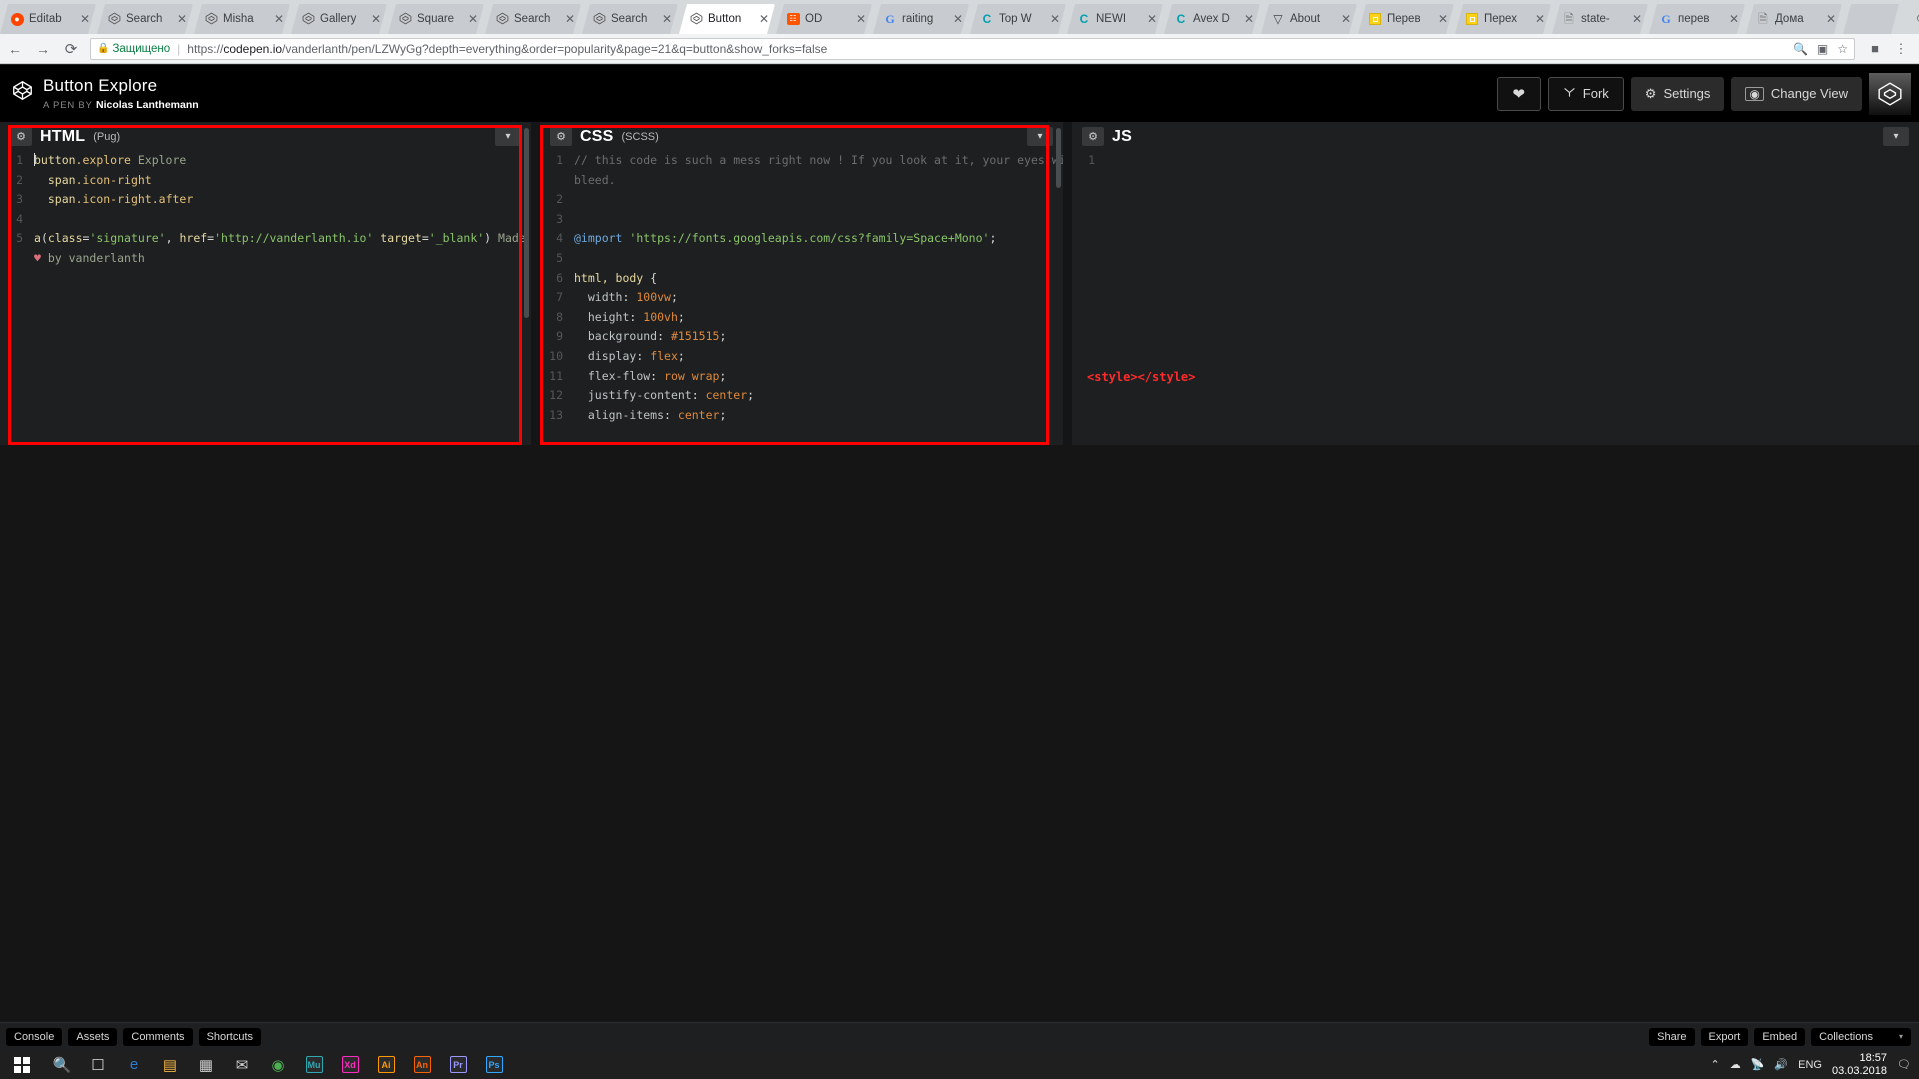 The height and width of the screenshot is (1079, 1919). What do you see at coordinates (43, 49) in the screenshot?
I see `forward-icon: →` at bounding box center [43, 49].